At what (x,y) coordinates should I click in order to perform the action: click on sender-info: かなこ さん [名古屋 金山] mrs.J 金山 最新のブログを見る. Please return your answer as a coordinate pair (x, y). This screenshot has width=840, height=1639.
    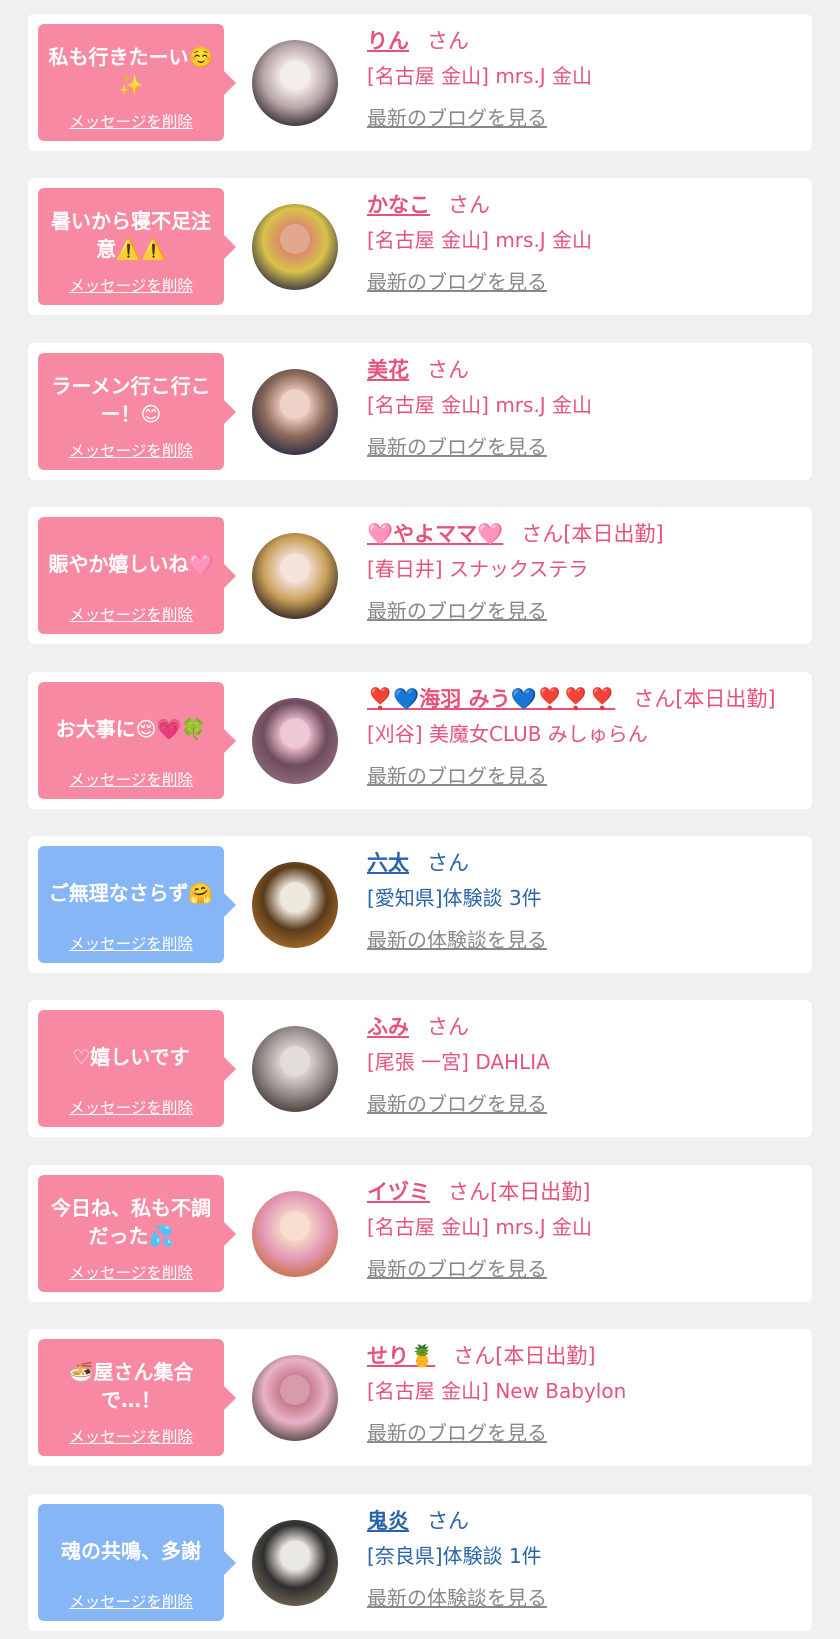
    Looking at the image, I should click on (585, 245).